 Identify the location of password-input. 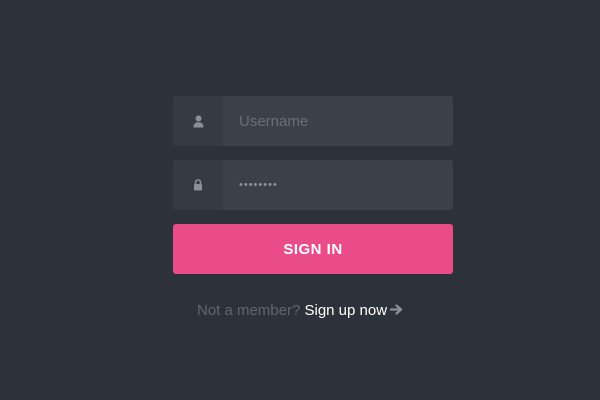
(338, 185).